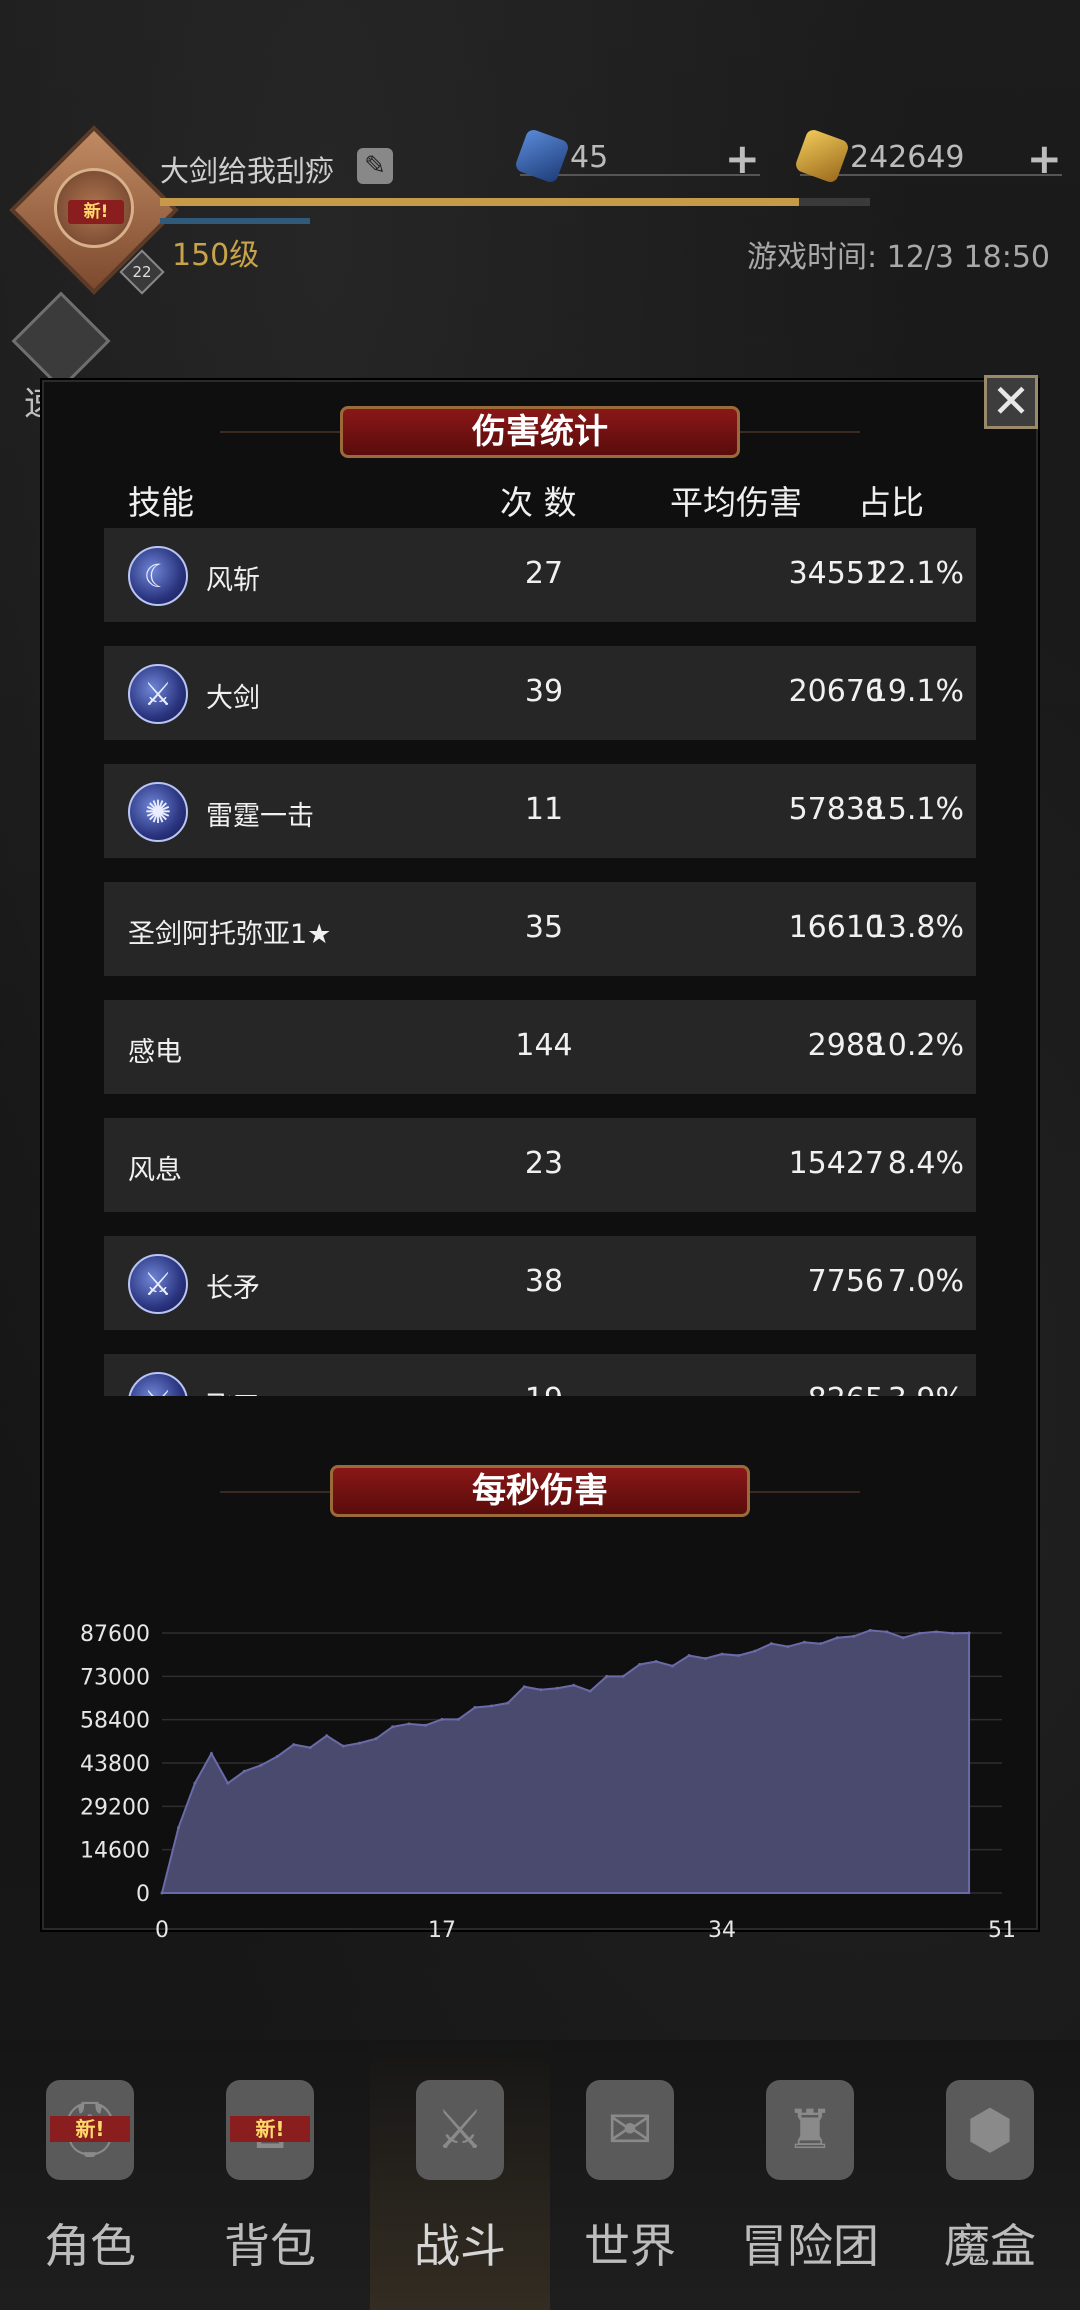  What do you see at coordinates (836, 1163) in the screenshot?
I see `skill-avg-damage: 15427` at bounding box center [836, 1163].